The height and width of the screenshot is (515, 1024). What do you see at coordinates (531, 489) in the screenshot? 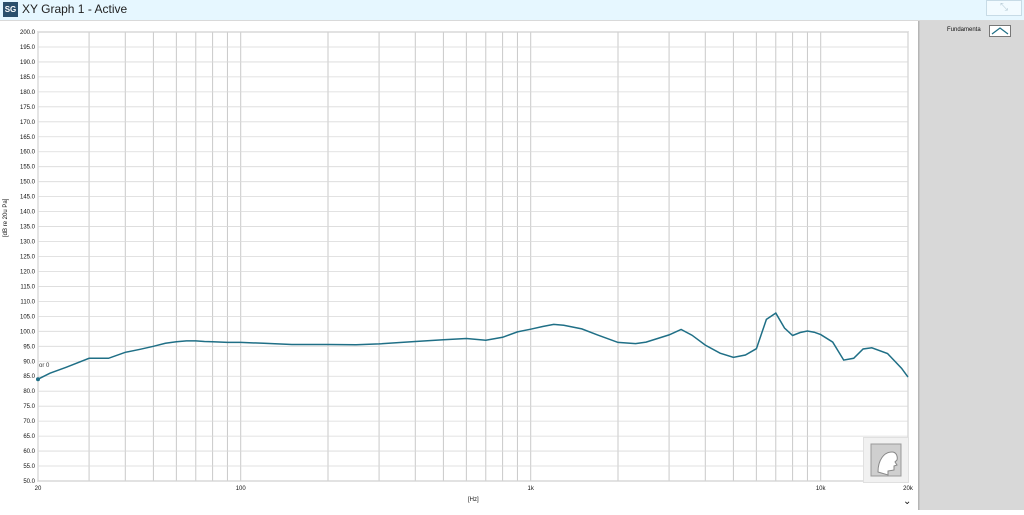
I see `x-tick-label: 1k` at bounding box center [531, 489].